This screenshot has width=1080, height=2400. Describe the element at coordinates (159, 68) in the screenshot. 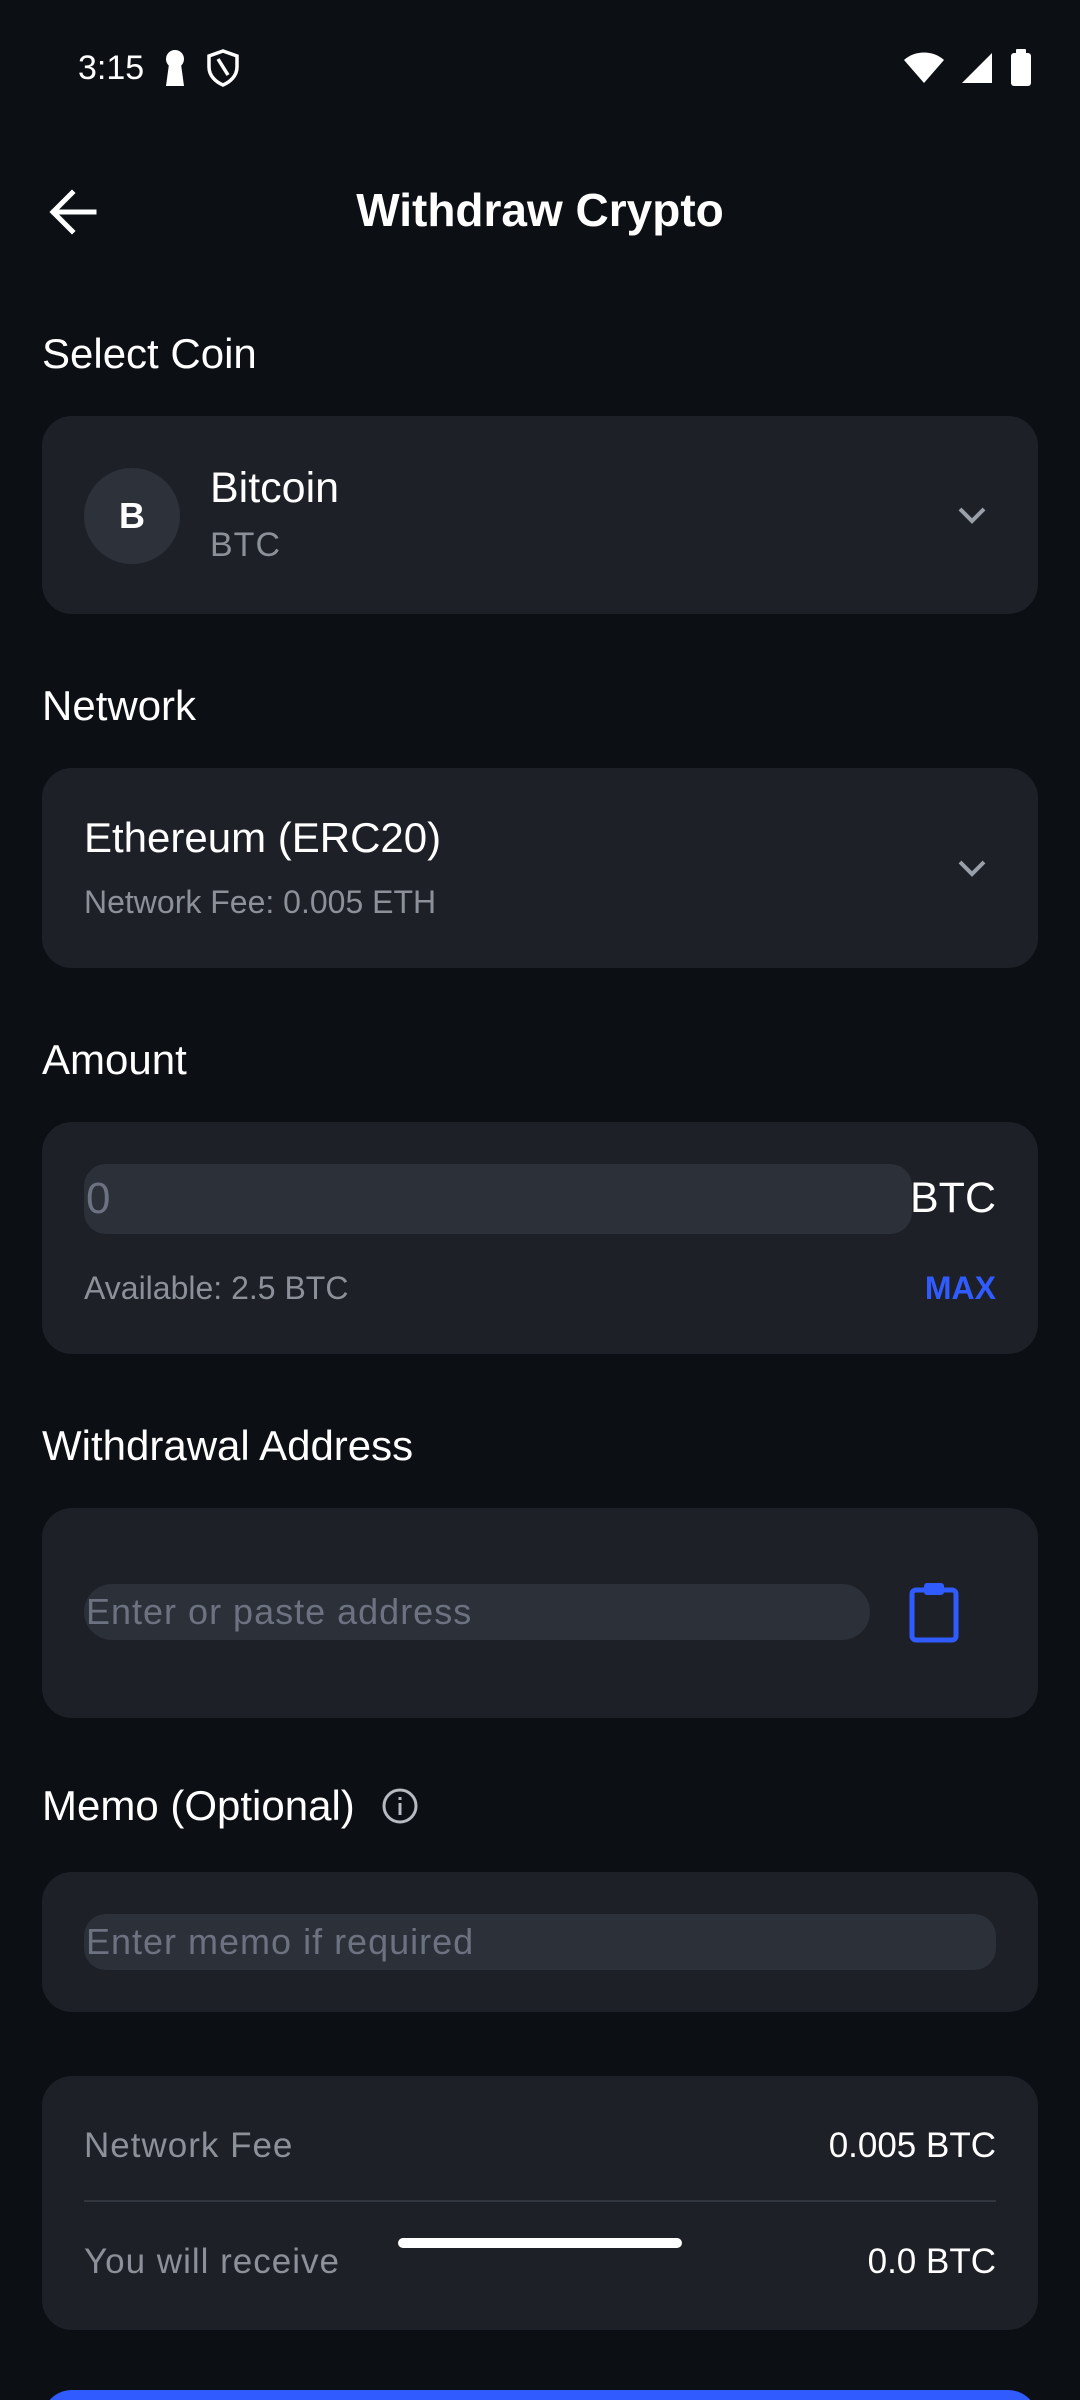

I see `status-left: 3:15` at that location.